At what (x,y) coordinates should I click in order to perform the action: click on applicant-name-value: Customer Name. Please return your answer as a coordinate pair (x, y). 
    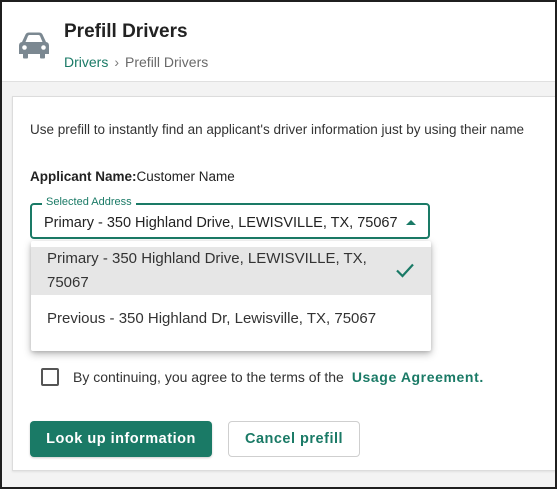
    Looking at the image, I should click on (185, 176).